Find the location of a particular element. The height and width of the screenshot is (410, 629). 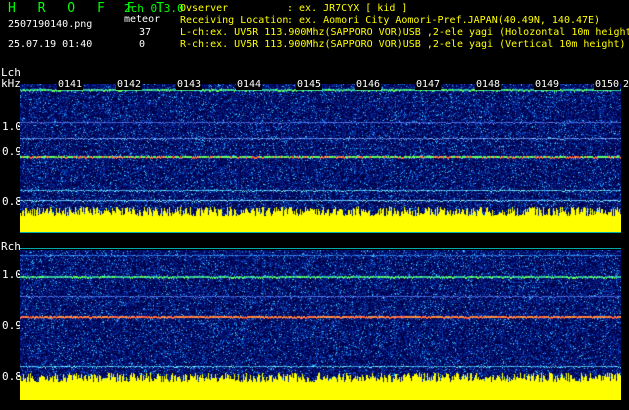

event-label: meteor is located at coordinates (142, 19).